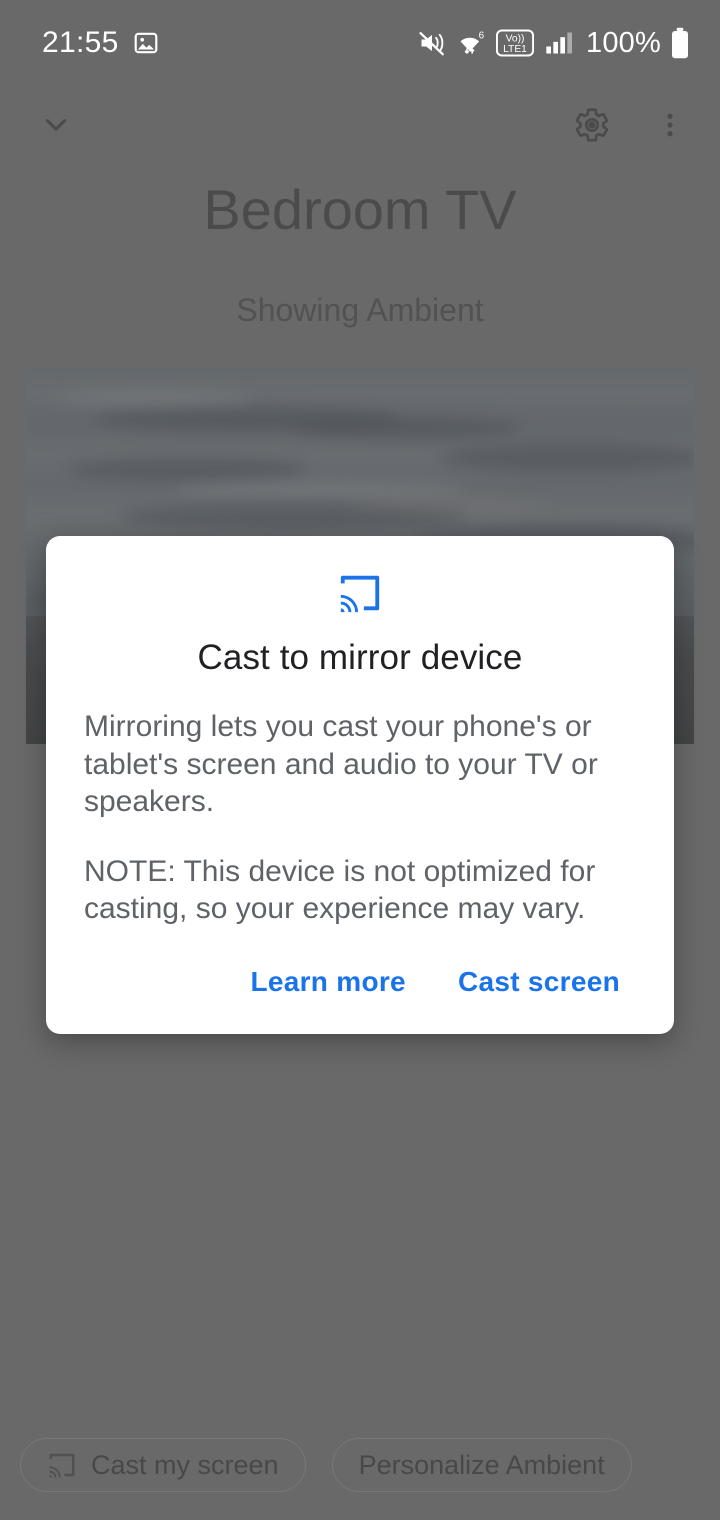 The image size is (720, 1520). I want to click on status-bar-right: 6 Vo)) LTE1 100%, so click(554, 43).